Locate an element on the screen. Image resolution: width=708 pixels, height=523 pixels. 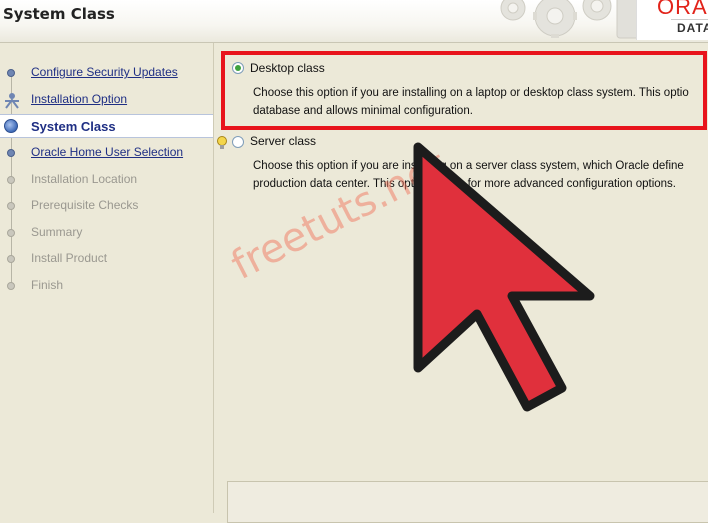
brand-name: ORACLE is located at coordinates (682, 9).